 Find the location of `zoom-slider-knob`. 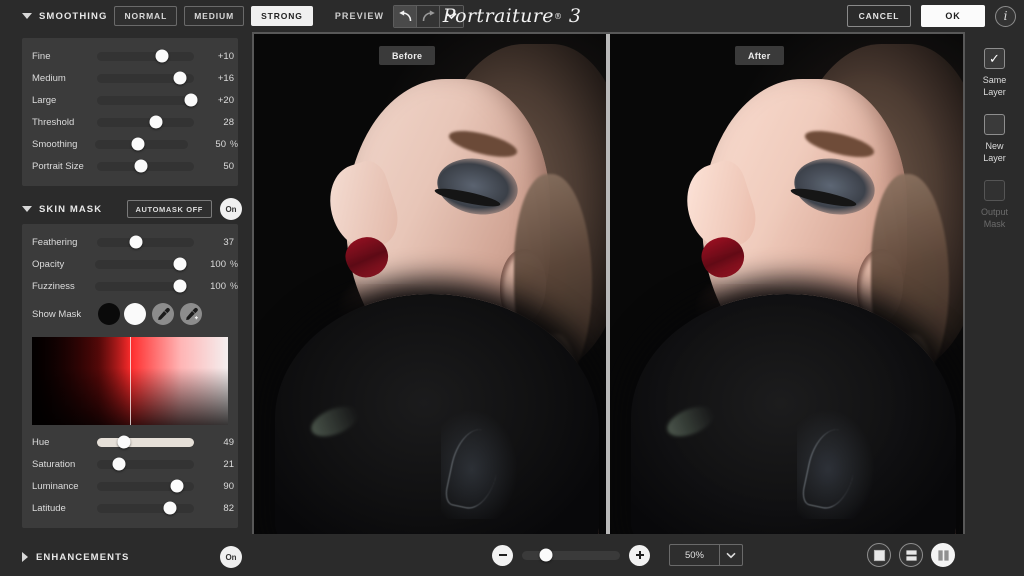

zoom-slider-knob is located at coordinates (546, 555).